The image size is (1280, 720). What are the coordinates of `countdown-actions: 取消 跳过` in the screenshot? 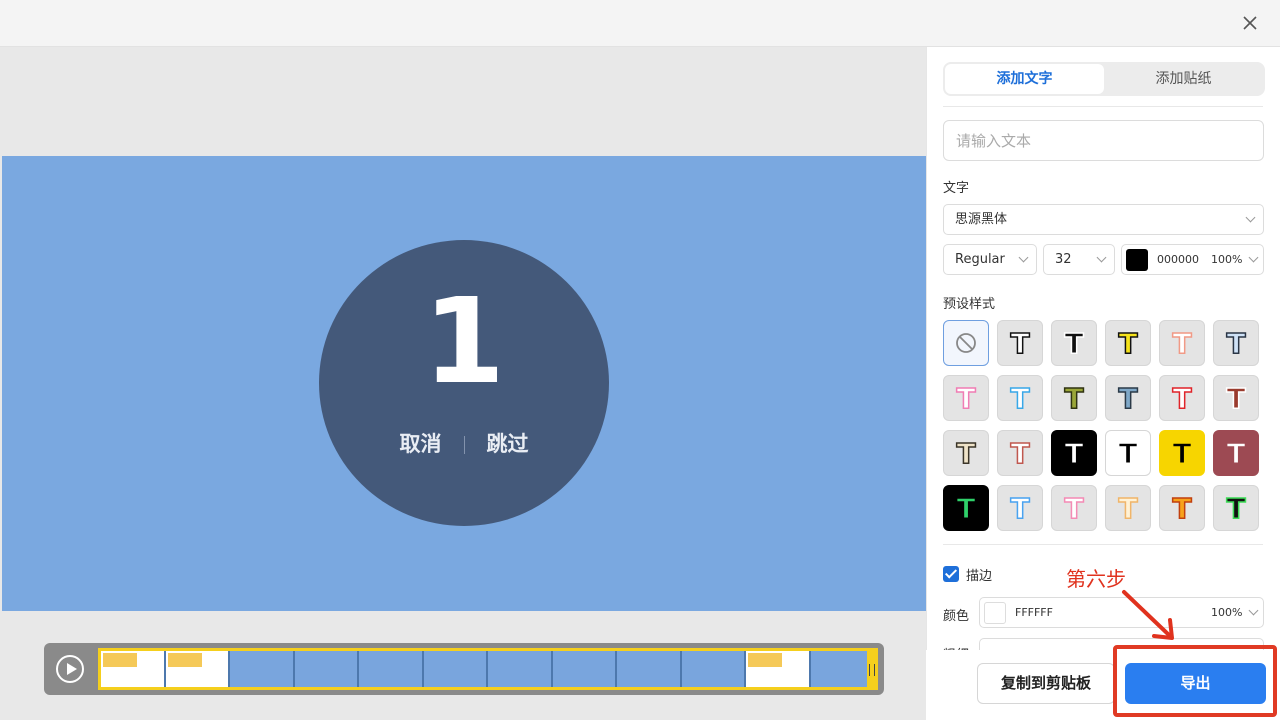 It's located at (464, 443).